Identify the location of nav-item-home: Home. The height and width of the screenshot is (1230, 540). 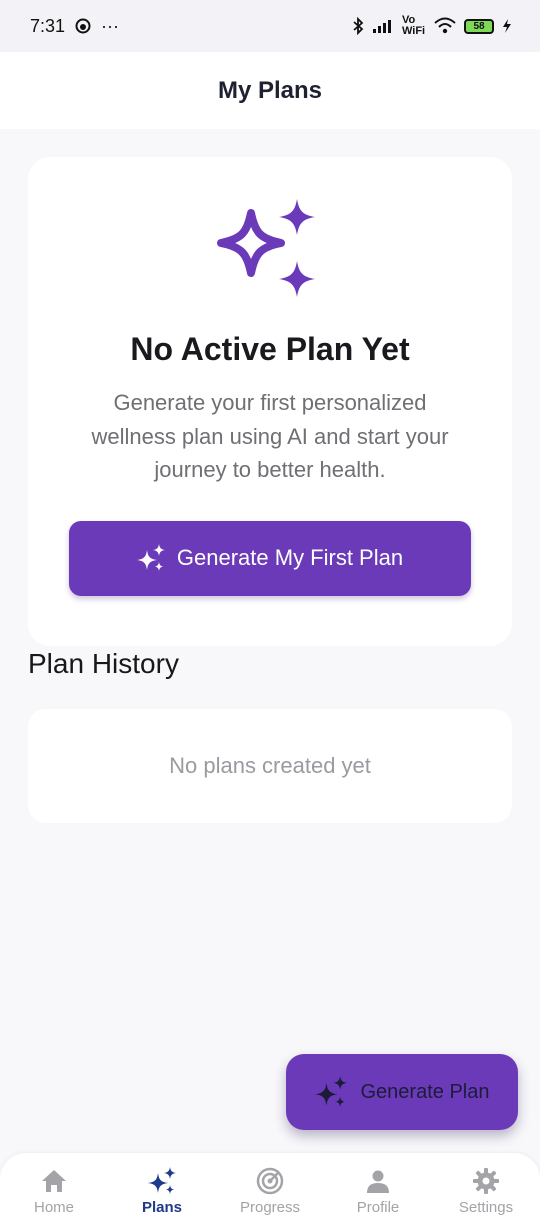
(54, 1191).